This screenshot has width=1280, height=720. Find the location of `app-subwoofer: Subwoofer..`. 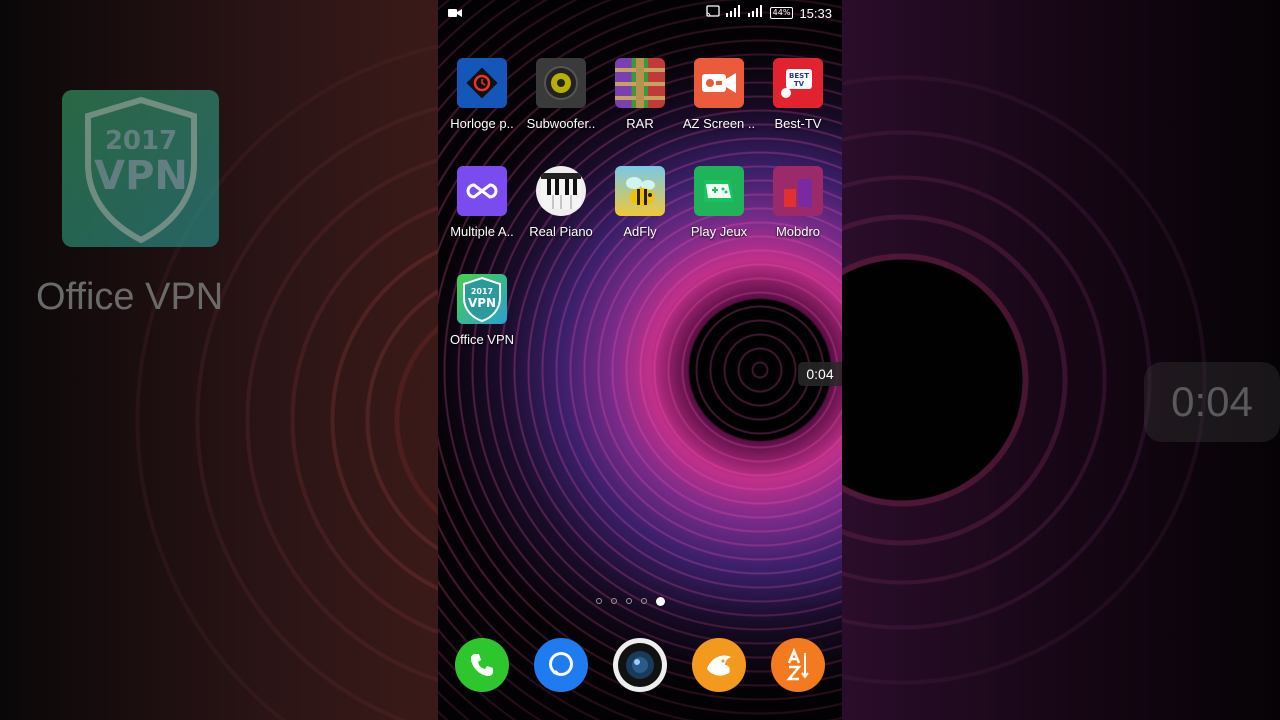

app-subwoofer: Subwoofer.. is located at coordinates (561, 94).